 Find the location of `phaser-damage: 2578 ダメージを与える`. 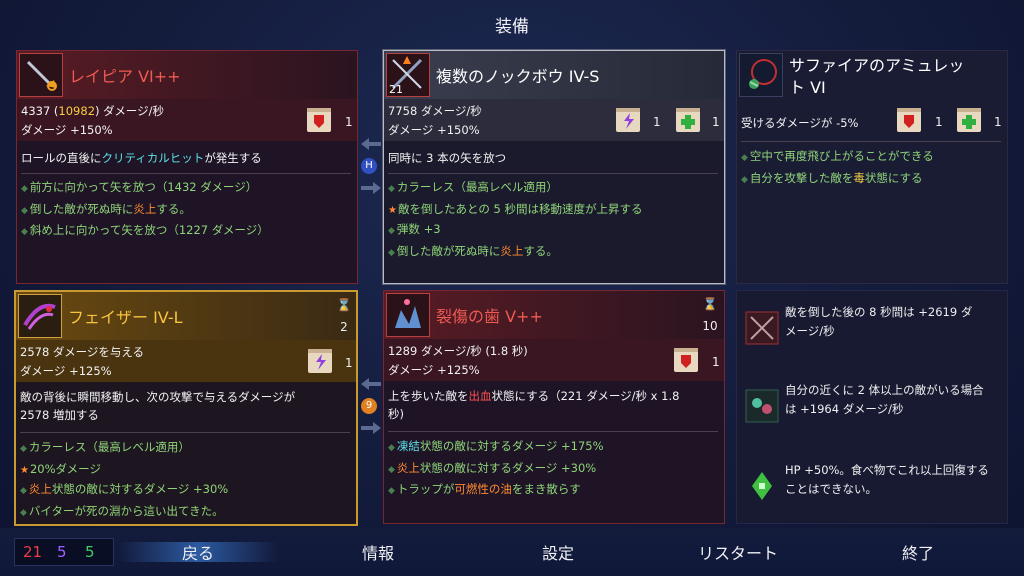

phaser-damage: 2578 ダメージを与える is located at coordinates (82, 352).